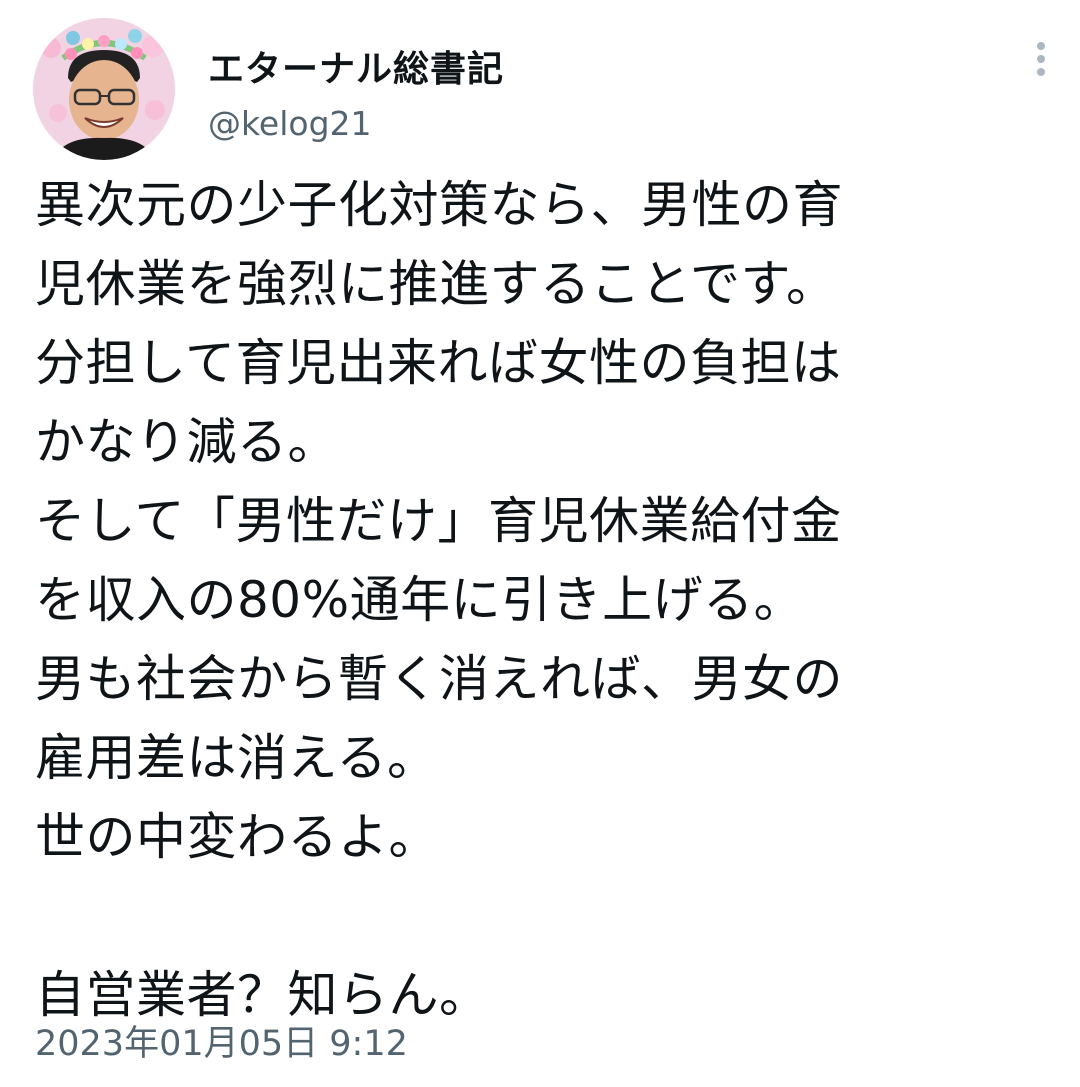 This screenshot has width=1080, height=1087. Describe the element at coordinates (540, 93) in the screenshot. I see `tweet-header: エターナル総書記 @kelog21` at that location.